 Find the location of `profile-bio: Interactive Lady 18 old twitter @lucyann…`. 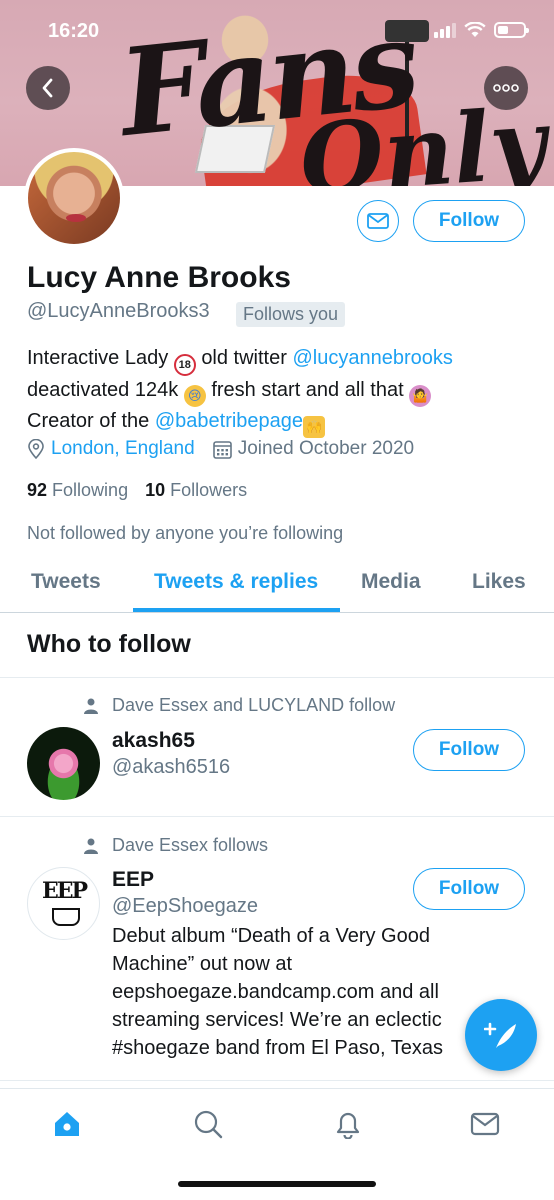

profile-bio: Interactive Lady 18 old twitter @lucyann… is located at coordinates (282, 391).